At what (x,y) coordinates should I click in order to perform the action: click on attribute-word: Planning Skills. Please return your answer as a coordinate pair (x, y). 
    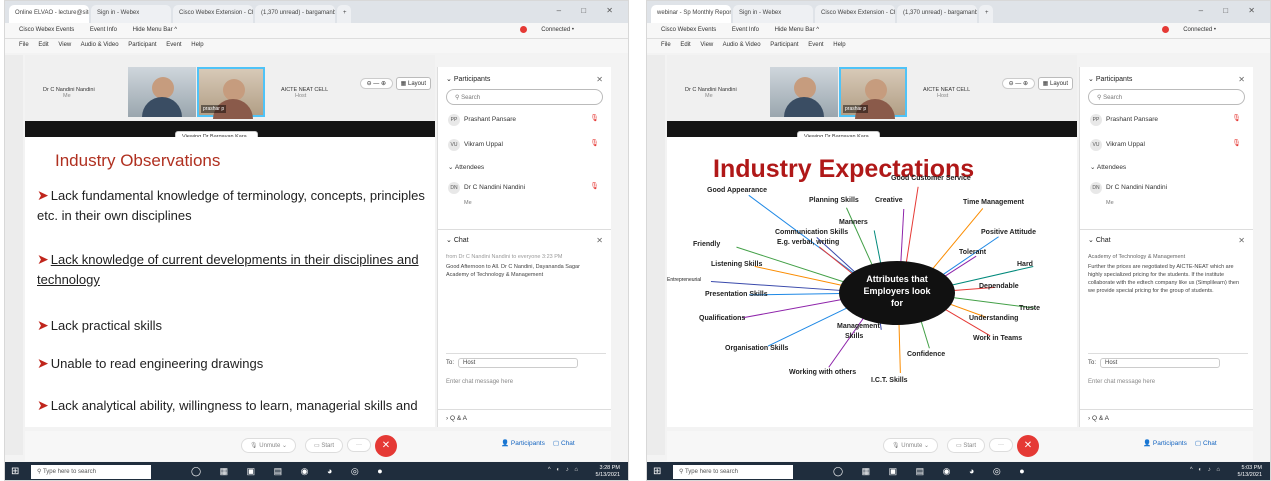
    Looking at the image, I should click on (834, 200).